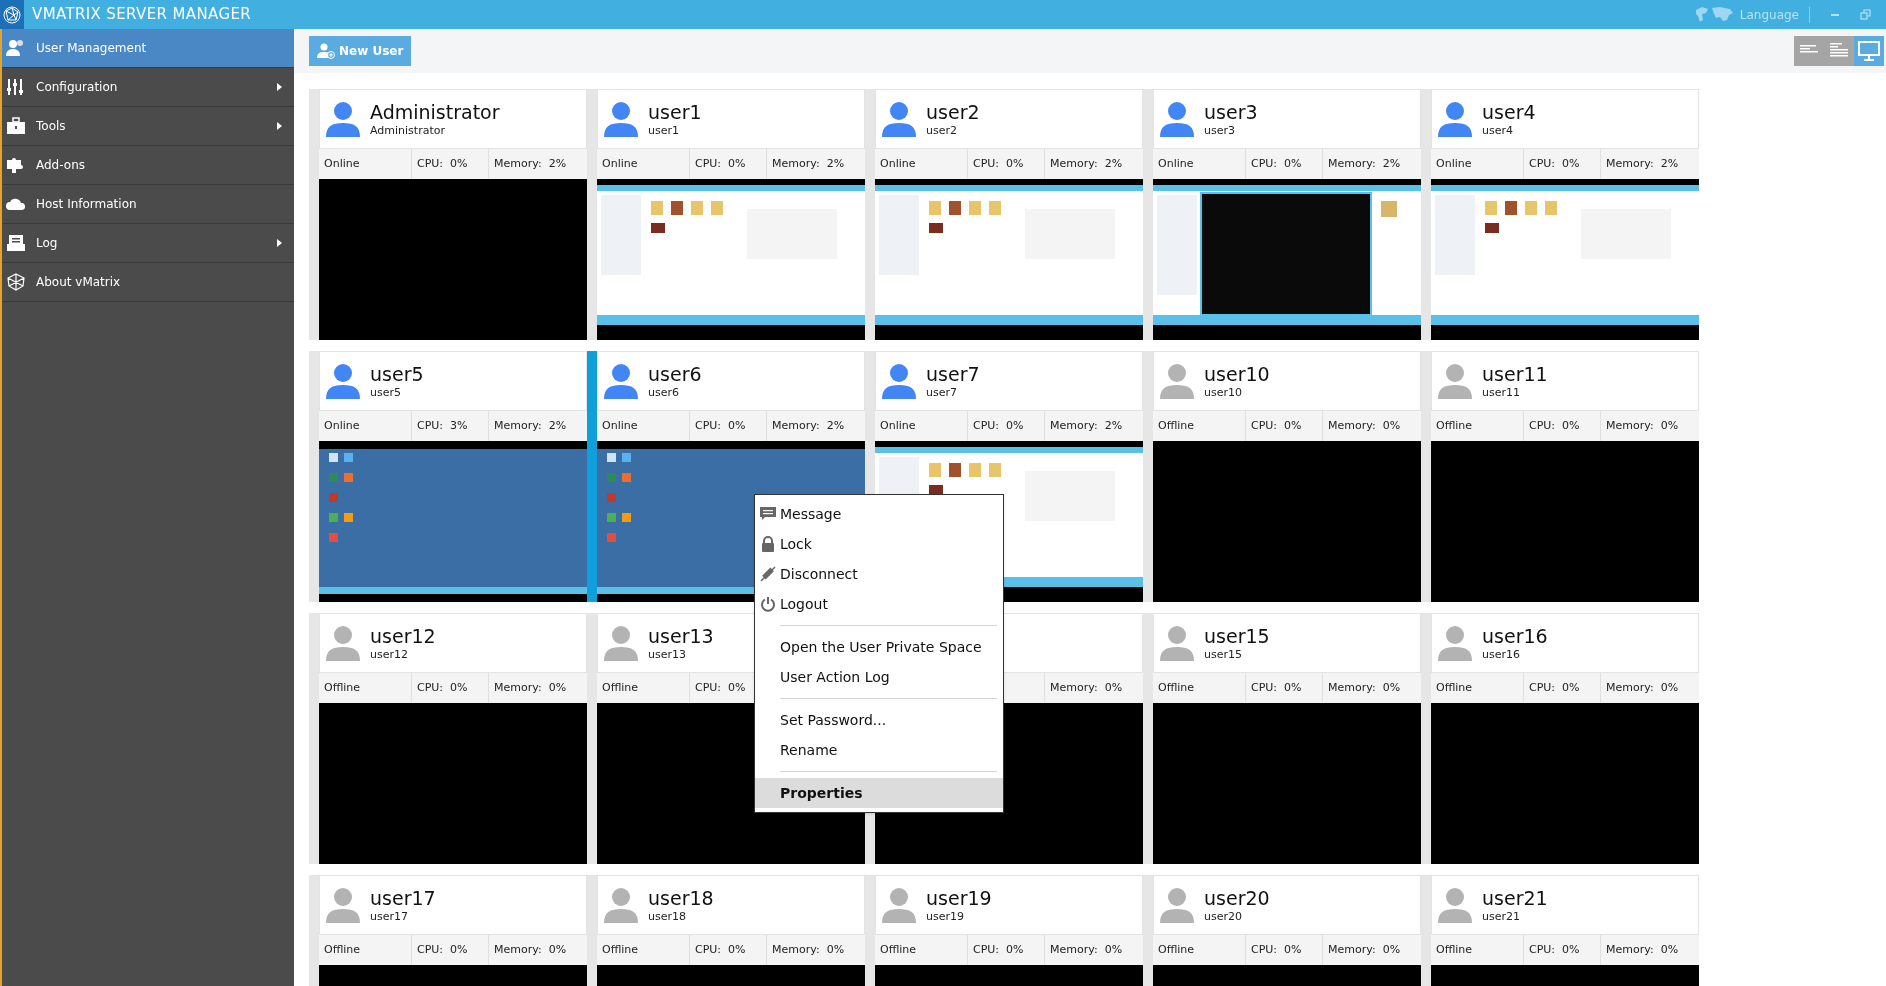 The width and height of the screenshot is (1886, 986). I want to click on login-name: user12, so click(389, 655).